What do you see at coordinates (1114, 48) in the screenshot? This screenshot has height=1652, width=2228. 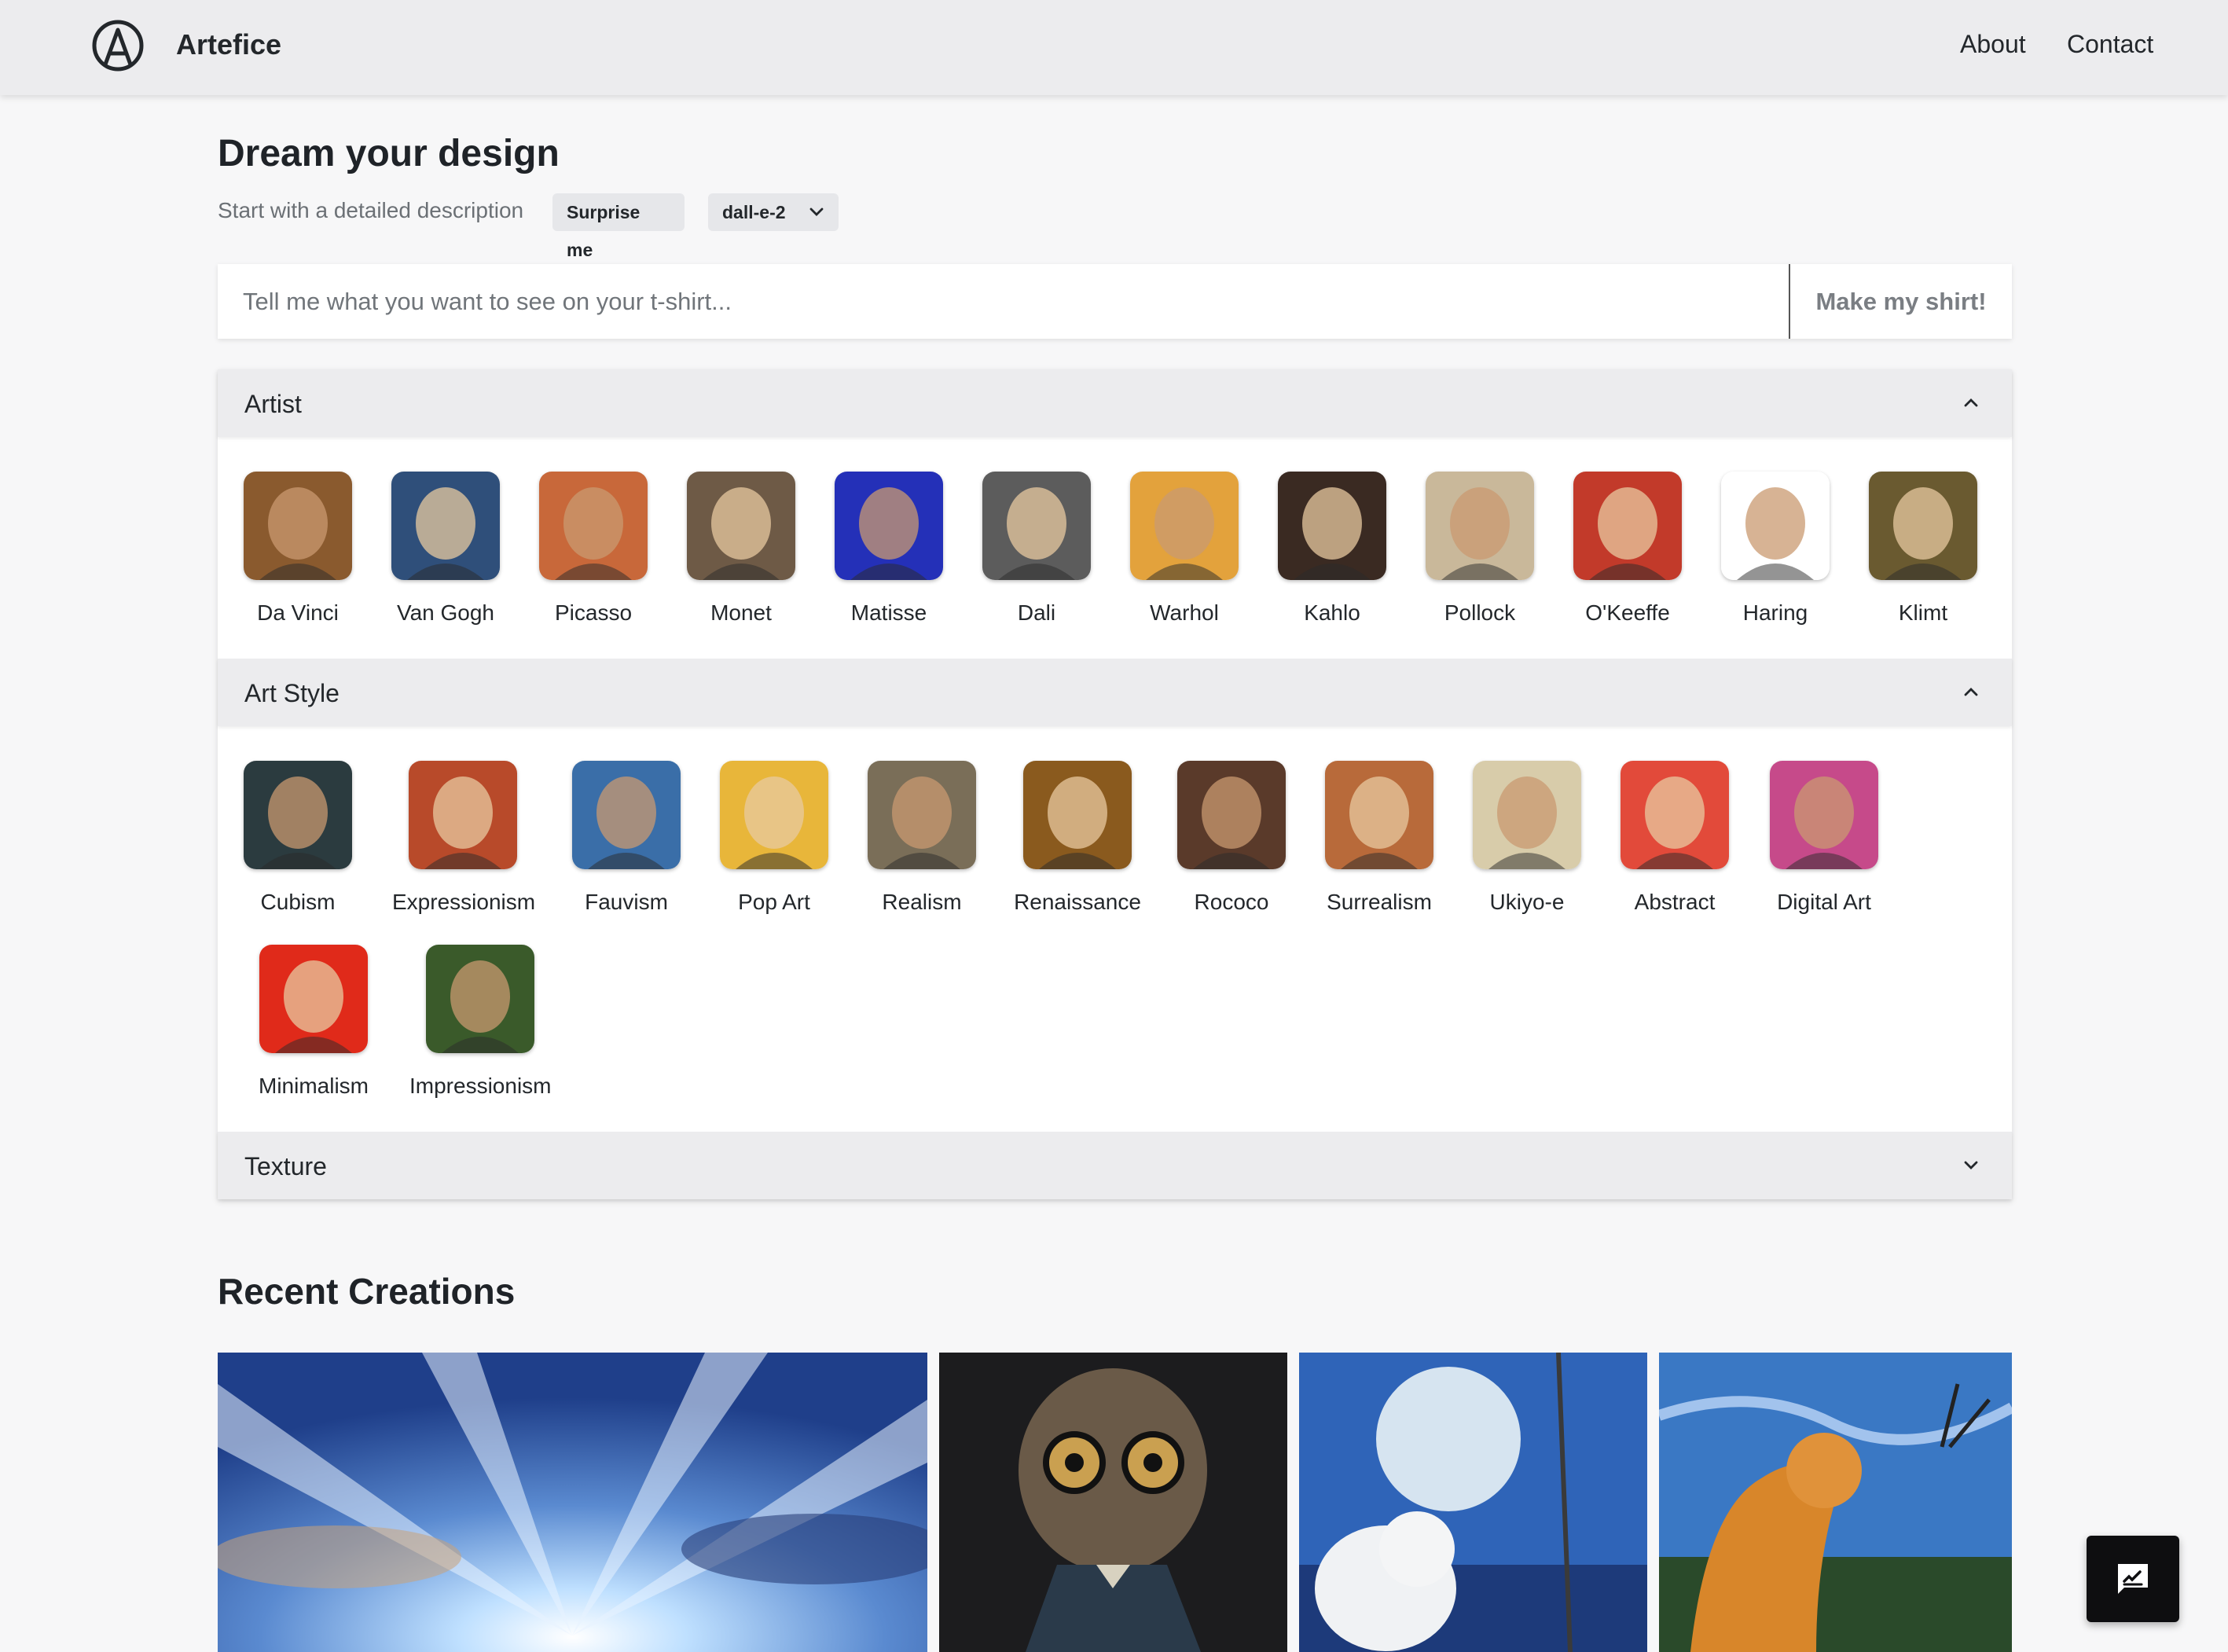 I see `top-nav-bar: Artefice About Contact` at bounding box center [1114, 48].